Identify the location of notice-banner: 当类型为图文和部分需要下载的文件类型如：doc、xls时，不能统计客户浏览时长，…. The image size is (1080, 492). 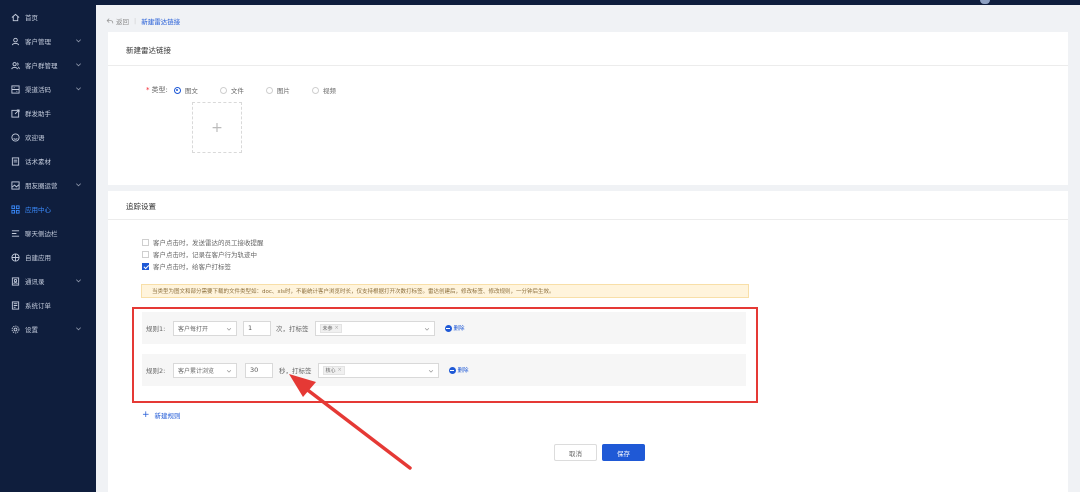
(445, 291).